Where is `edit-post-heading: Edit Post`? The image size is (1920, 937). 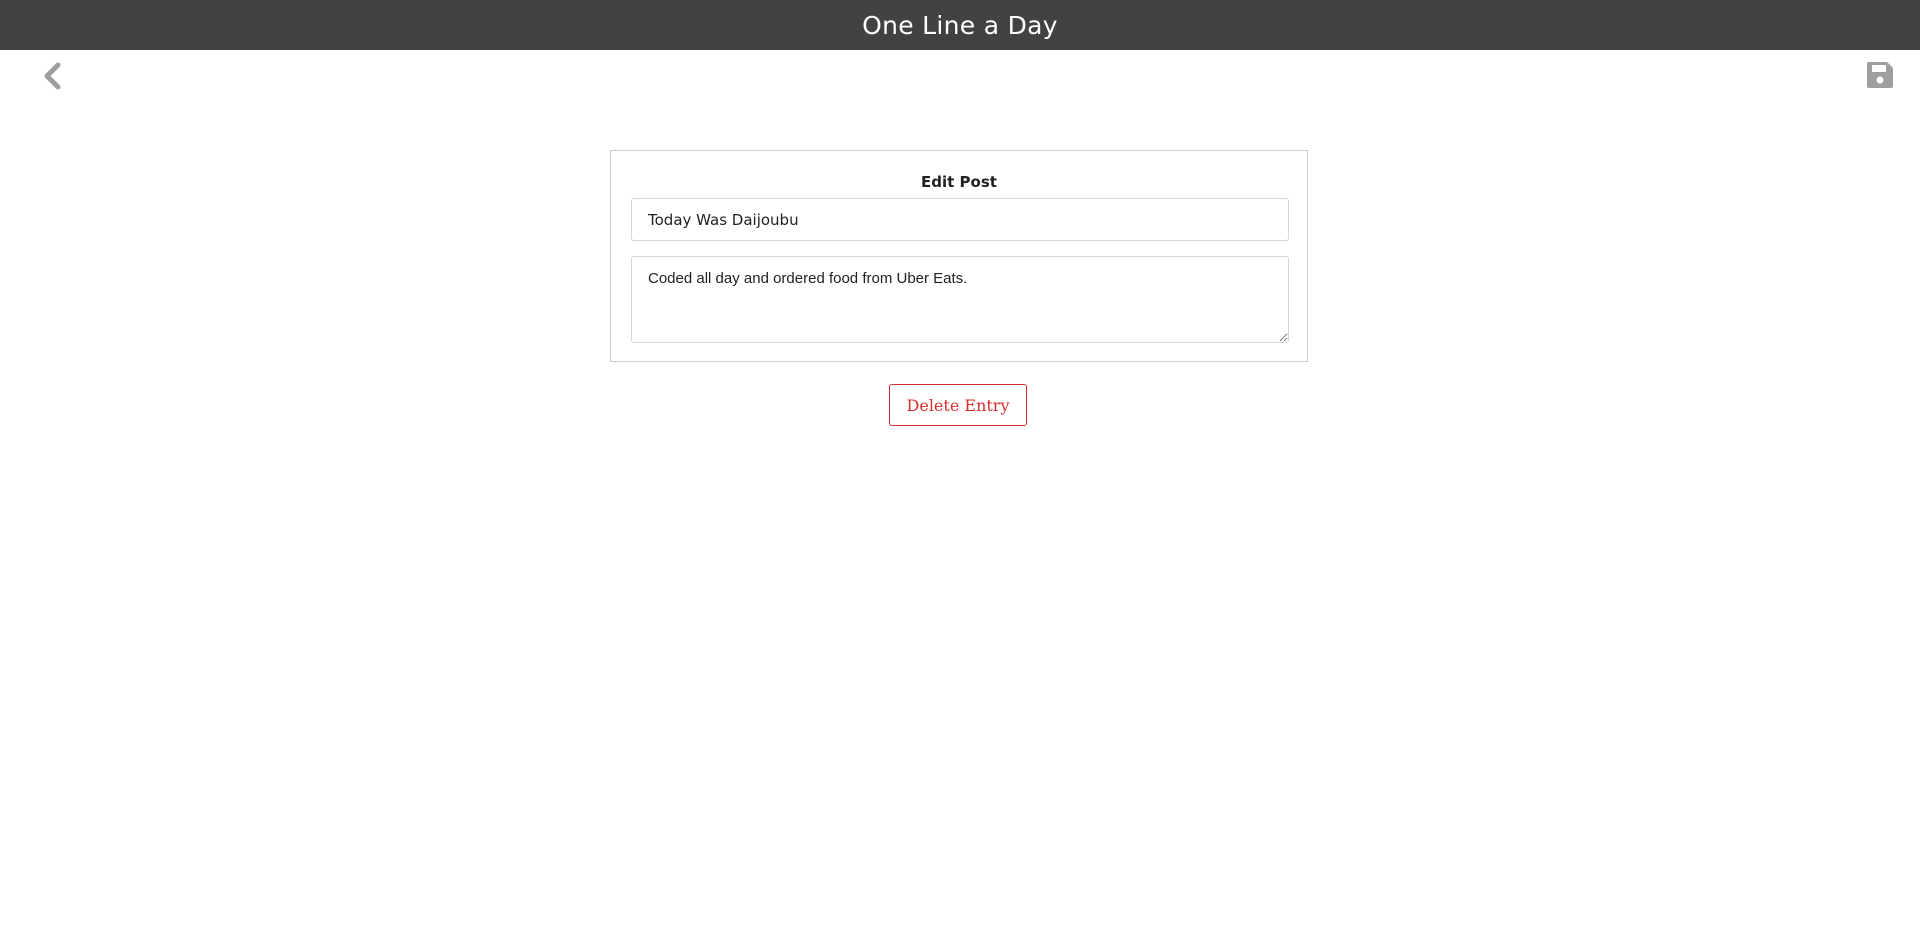 edit-post-heading: Edit Post is located at coordinates (959, 182).